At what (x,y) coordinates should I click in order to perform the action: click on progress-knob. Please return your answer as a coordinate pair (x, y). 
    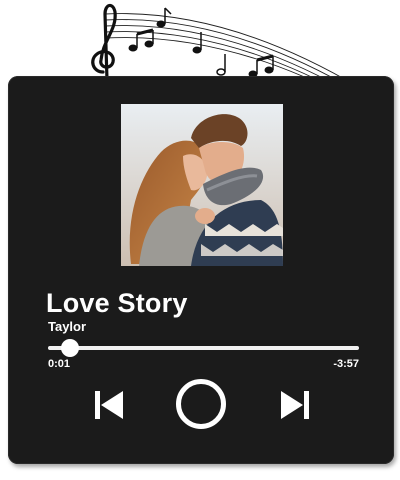
    Looking at the image, I should click on (69, 348).